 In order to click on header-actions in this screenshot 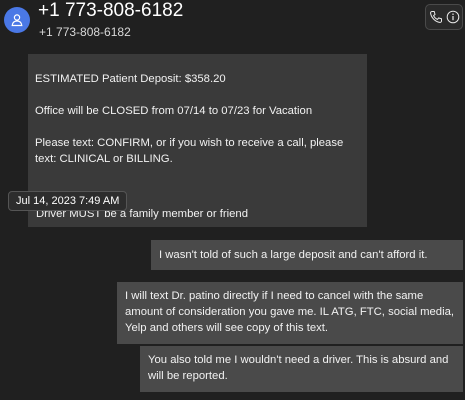, I will do `click(444, 17)`.